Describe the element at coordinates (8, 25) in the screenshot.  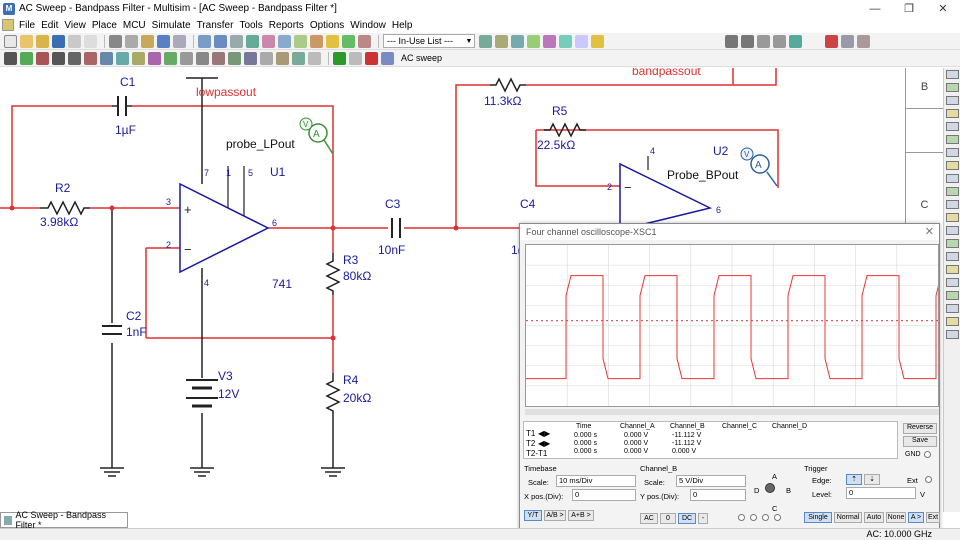
I see `document-icon` at that location.